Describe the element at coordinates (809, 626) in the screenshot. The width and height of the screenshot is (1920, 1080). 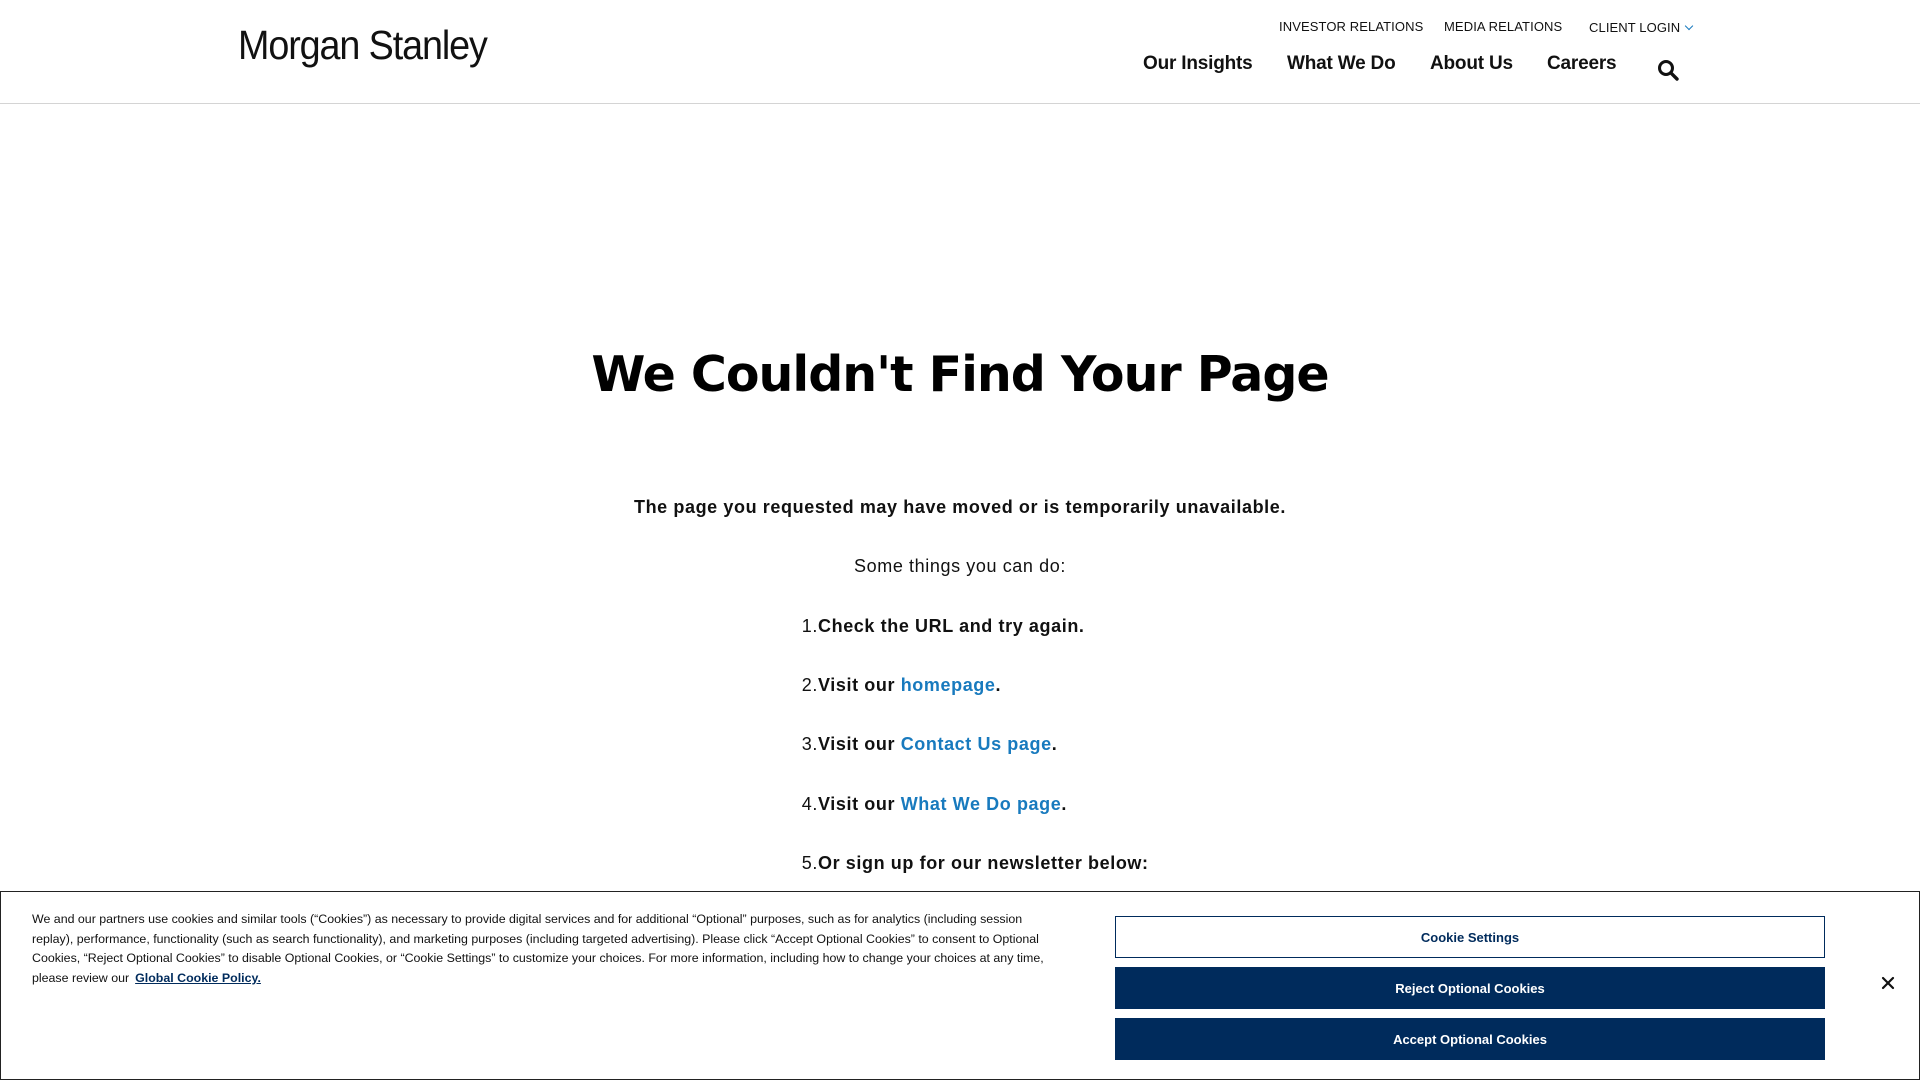
I see `list-number: 1.` at that location.